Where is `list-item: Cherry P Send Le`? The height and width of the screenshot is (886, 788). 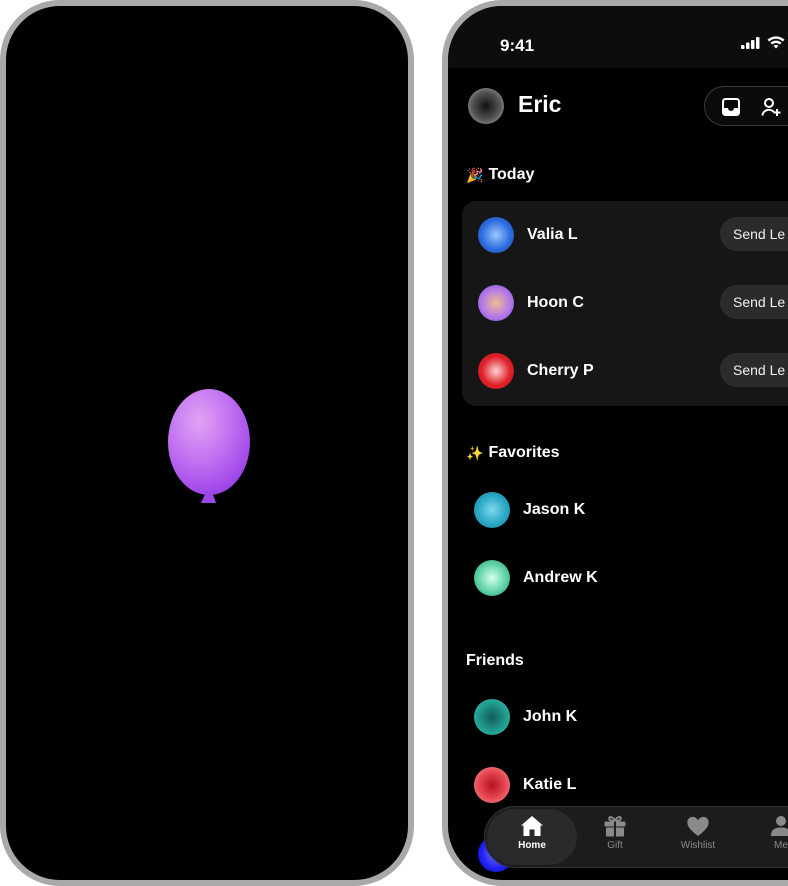 list-item: Cherry P Send Le is located at coordinates (625, 371).